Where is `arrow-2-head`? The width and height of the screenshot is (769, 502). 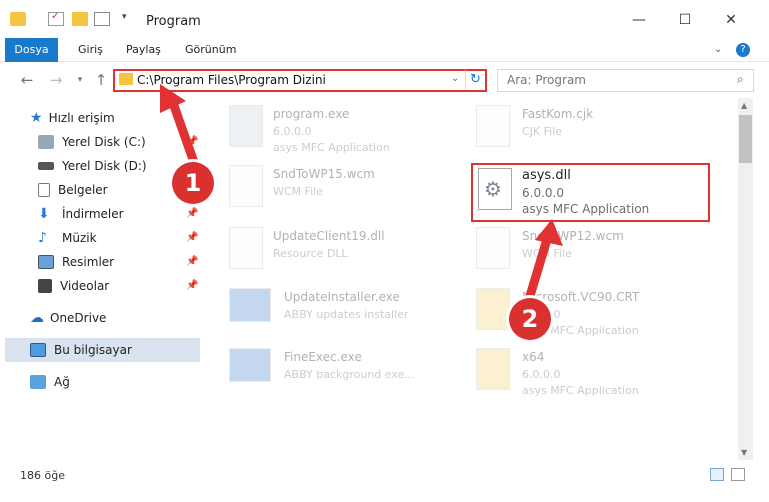
arrow-2-head is located at coordinates (549, 232).